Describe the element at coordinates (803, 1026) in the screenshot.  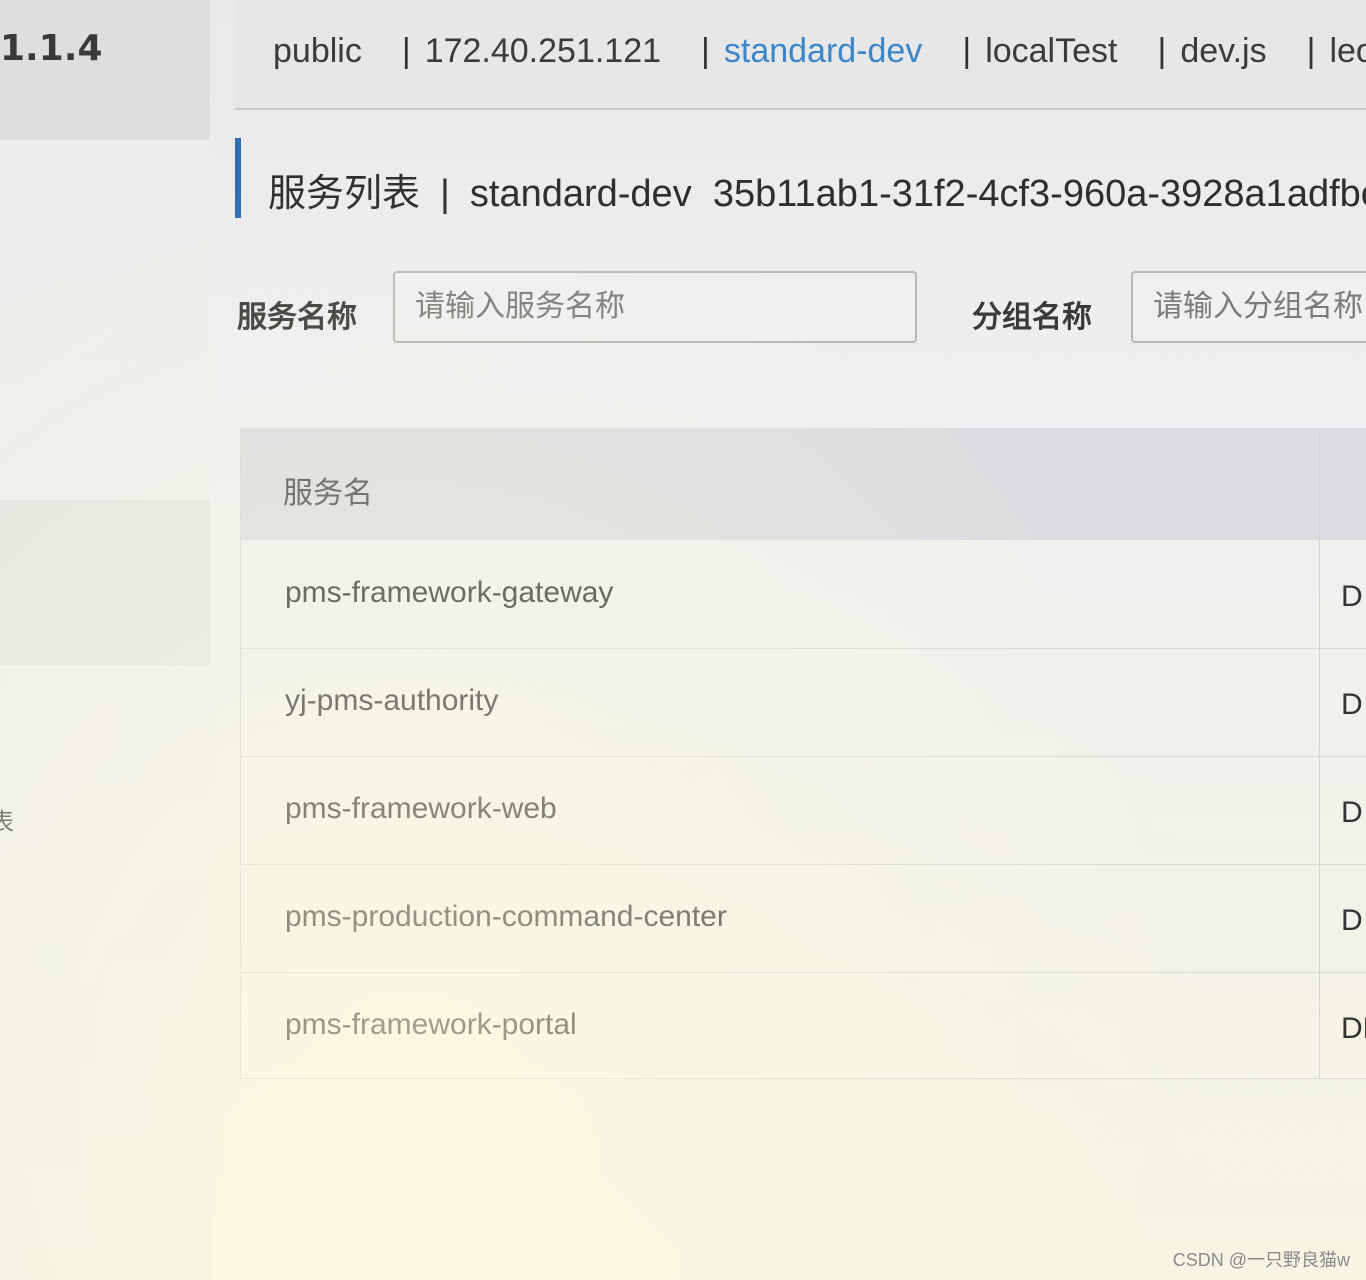
I see `table-row: pms-framework-portal DE` at that location.